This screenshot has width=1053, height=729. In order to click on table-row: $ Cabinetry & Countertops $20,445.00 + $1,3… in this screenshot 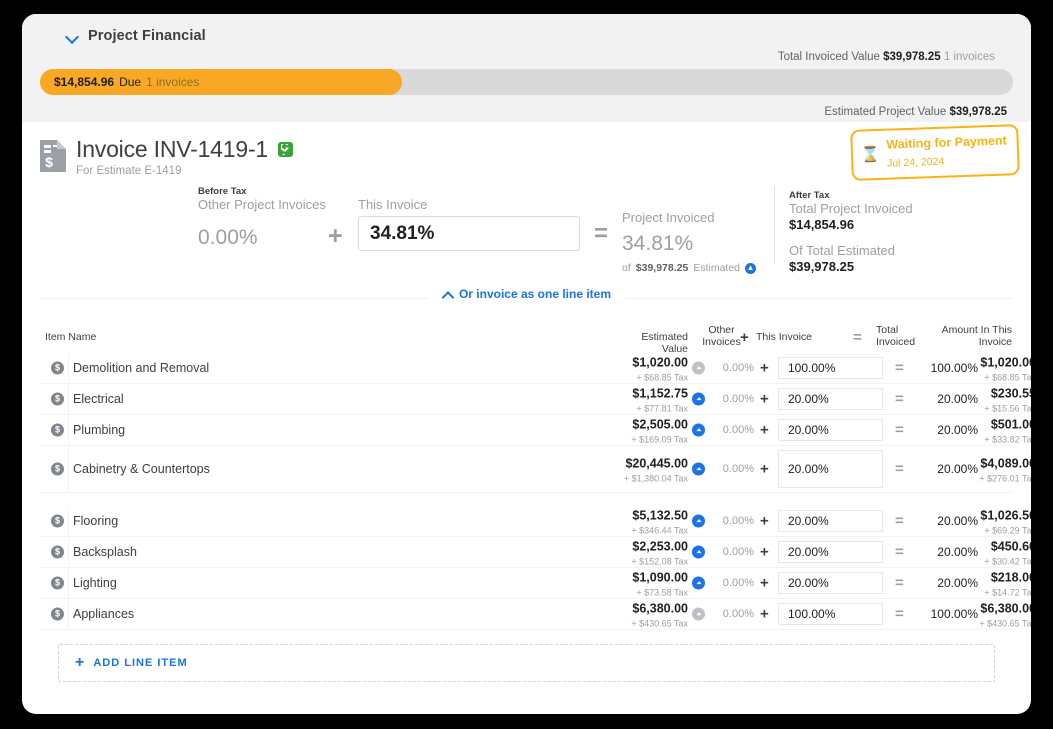, I will do `click(535, 469)`.